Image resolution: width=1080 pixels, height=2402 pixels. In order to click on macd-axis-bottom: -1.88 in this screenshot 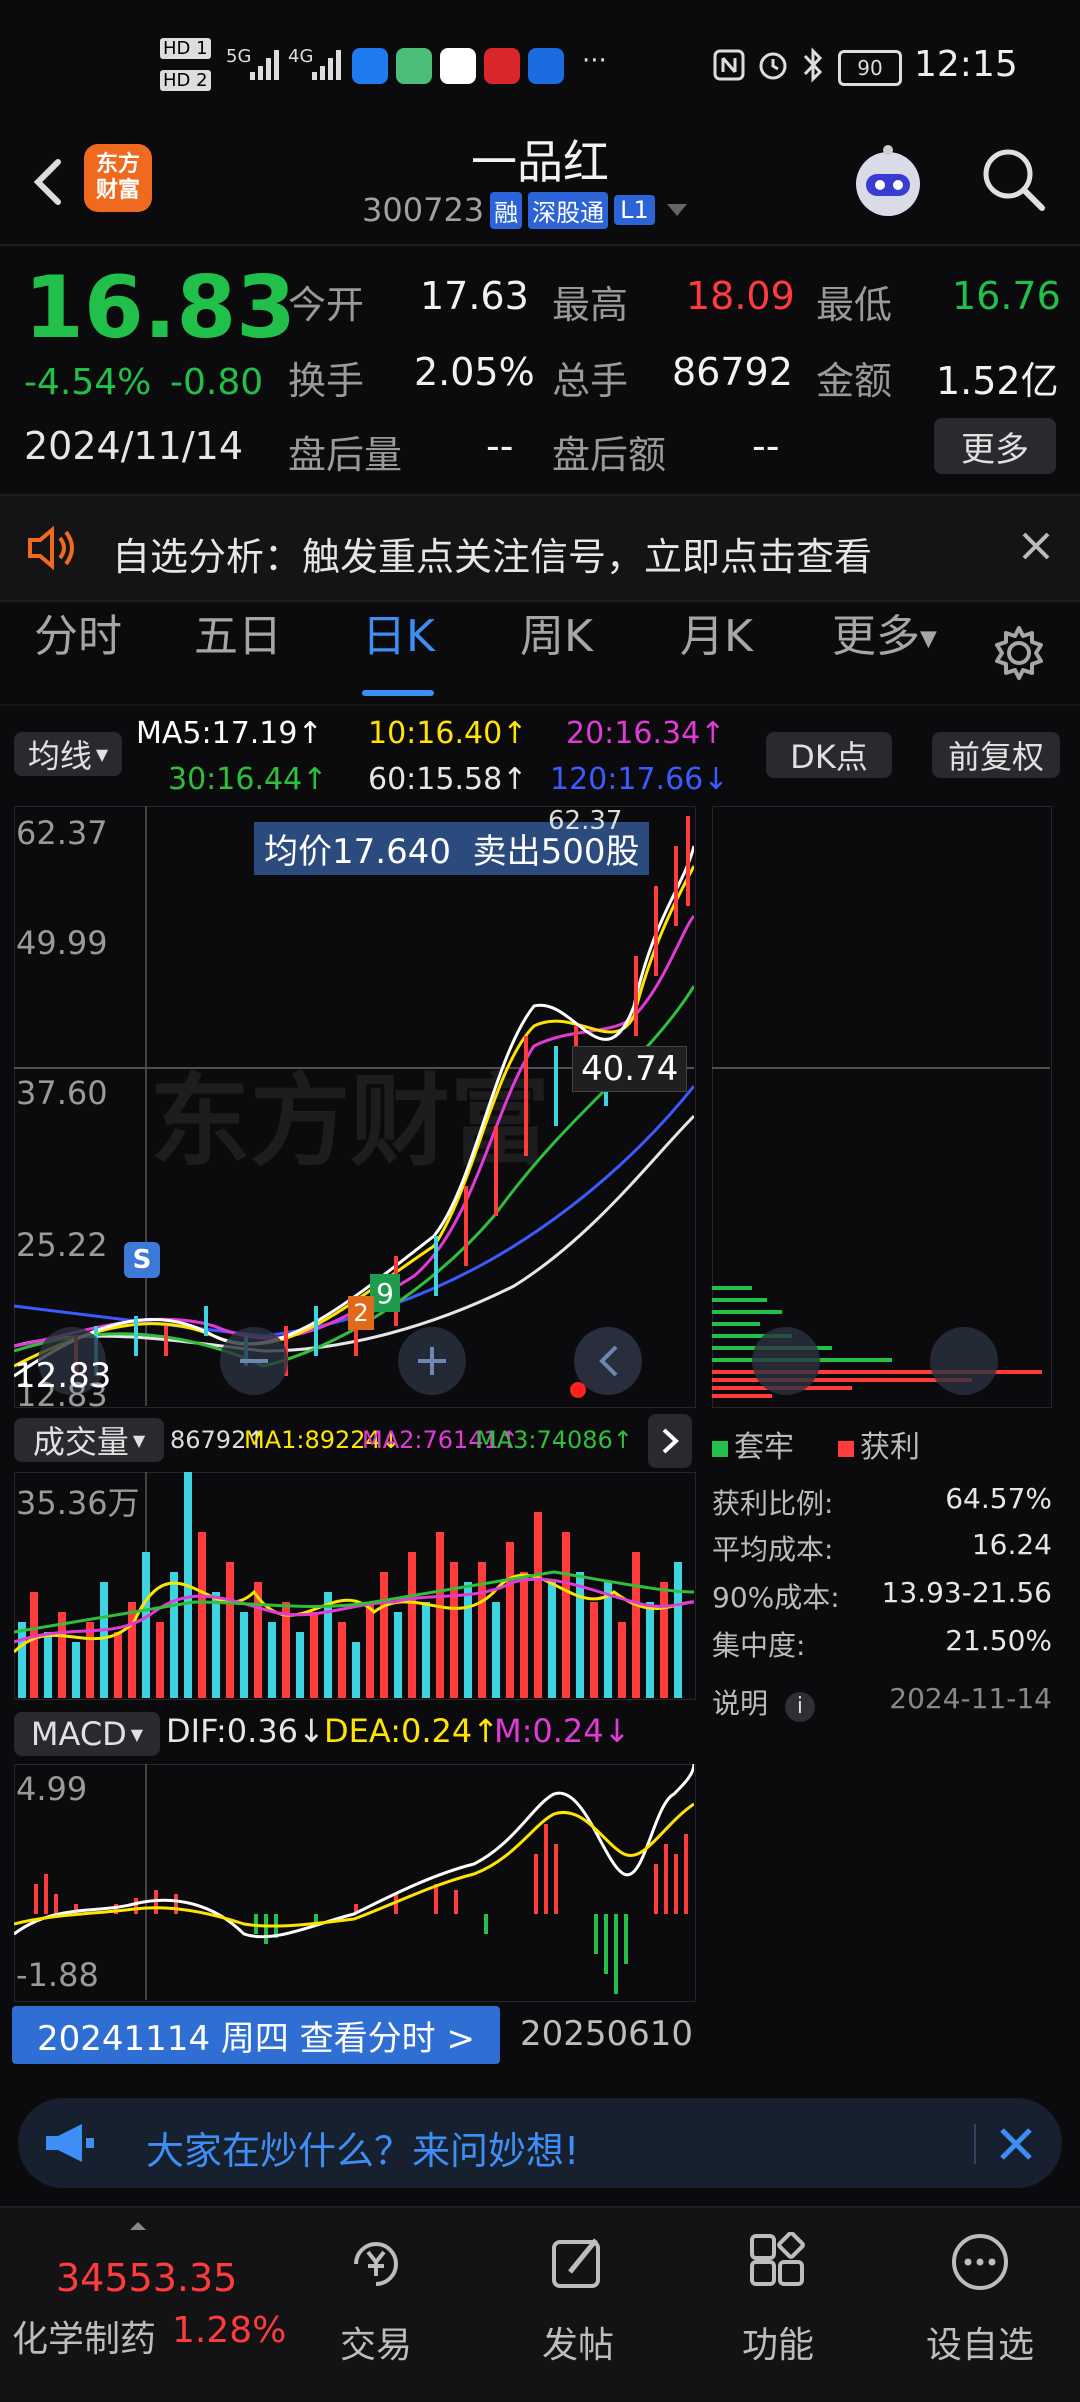, I will do `click(57, 1975)`.